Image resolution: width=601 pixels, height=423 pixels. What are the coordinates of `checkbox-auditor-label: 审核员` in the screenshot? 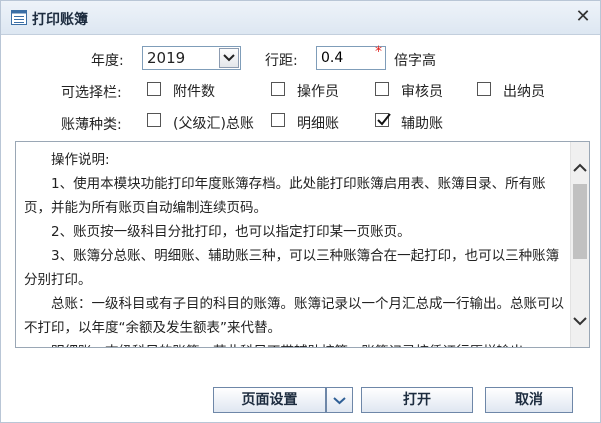 It's located at (422, 92).